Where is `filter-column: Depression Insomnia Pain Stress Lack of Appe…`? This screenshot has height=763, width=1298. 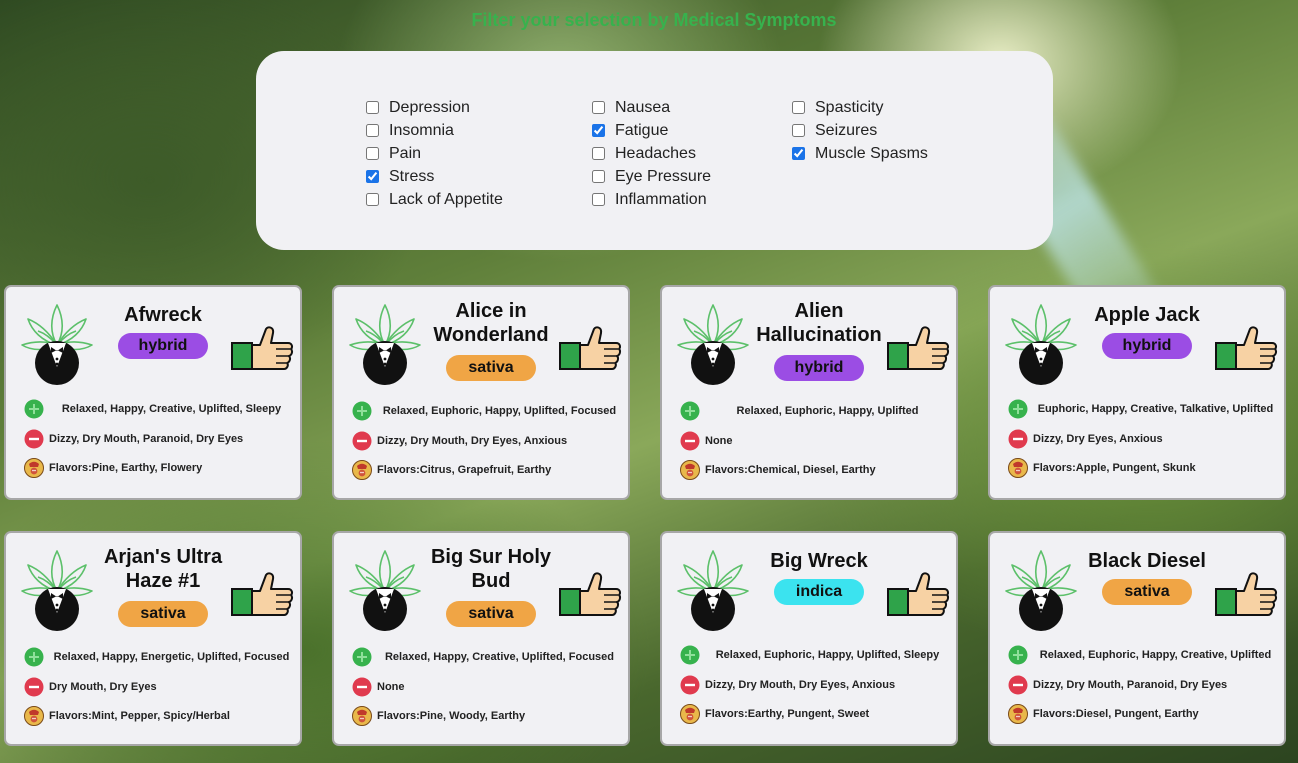 filter-column: Depression Insomnia Pain Stress Lack of Appe… is located at coordinates (434, 153).